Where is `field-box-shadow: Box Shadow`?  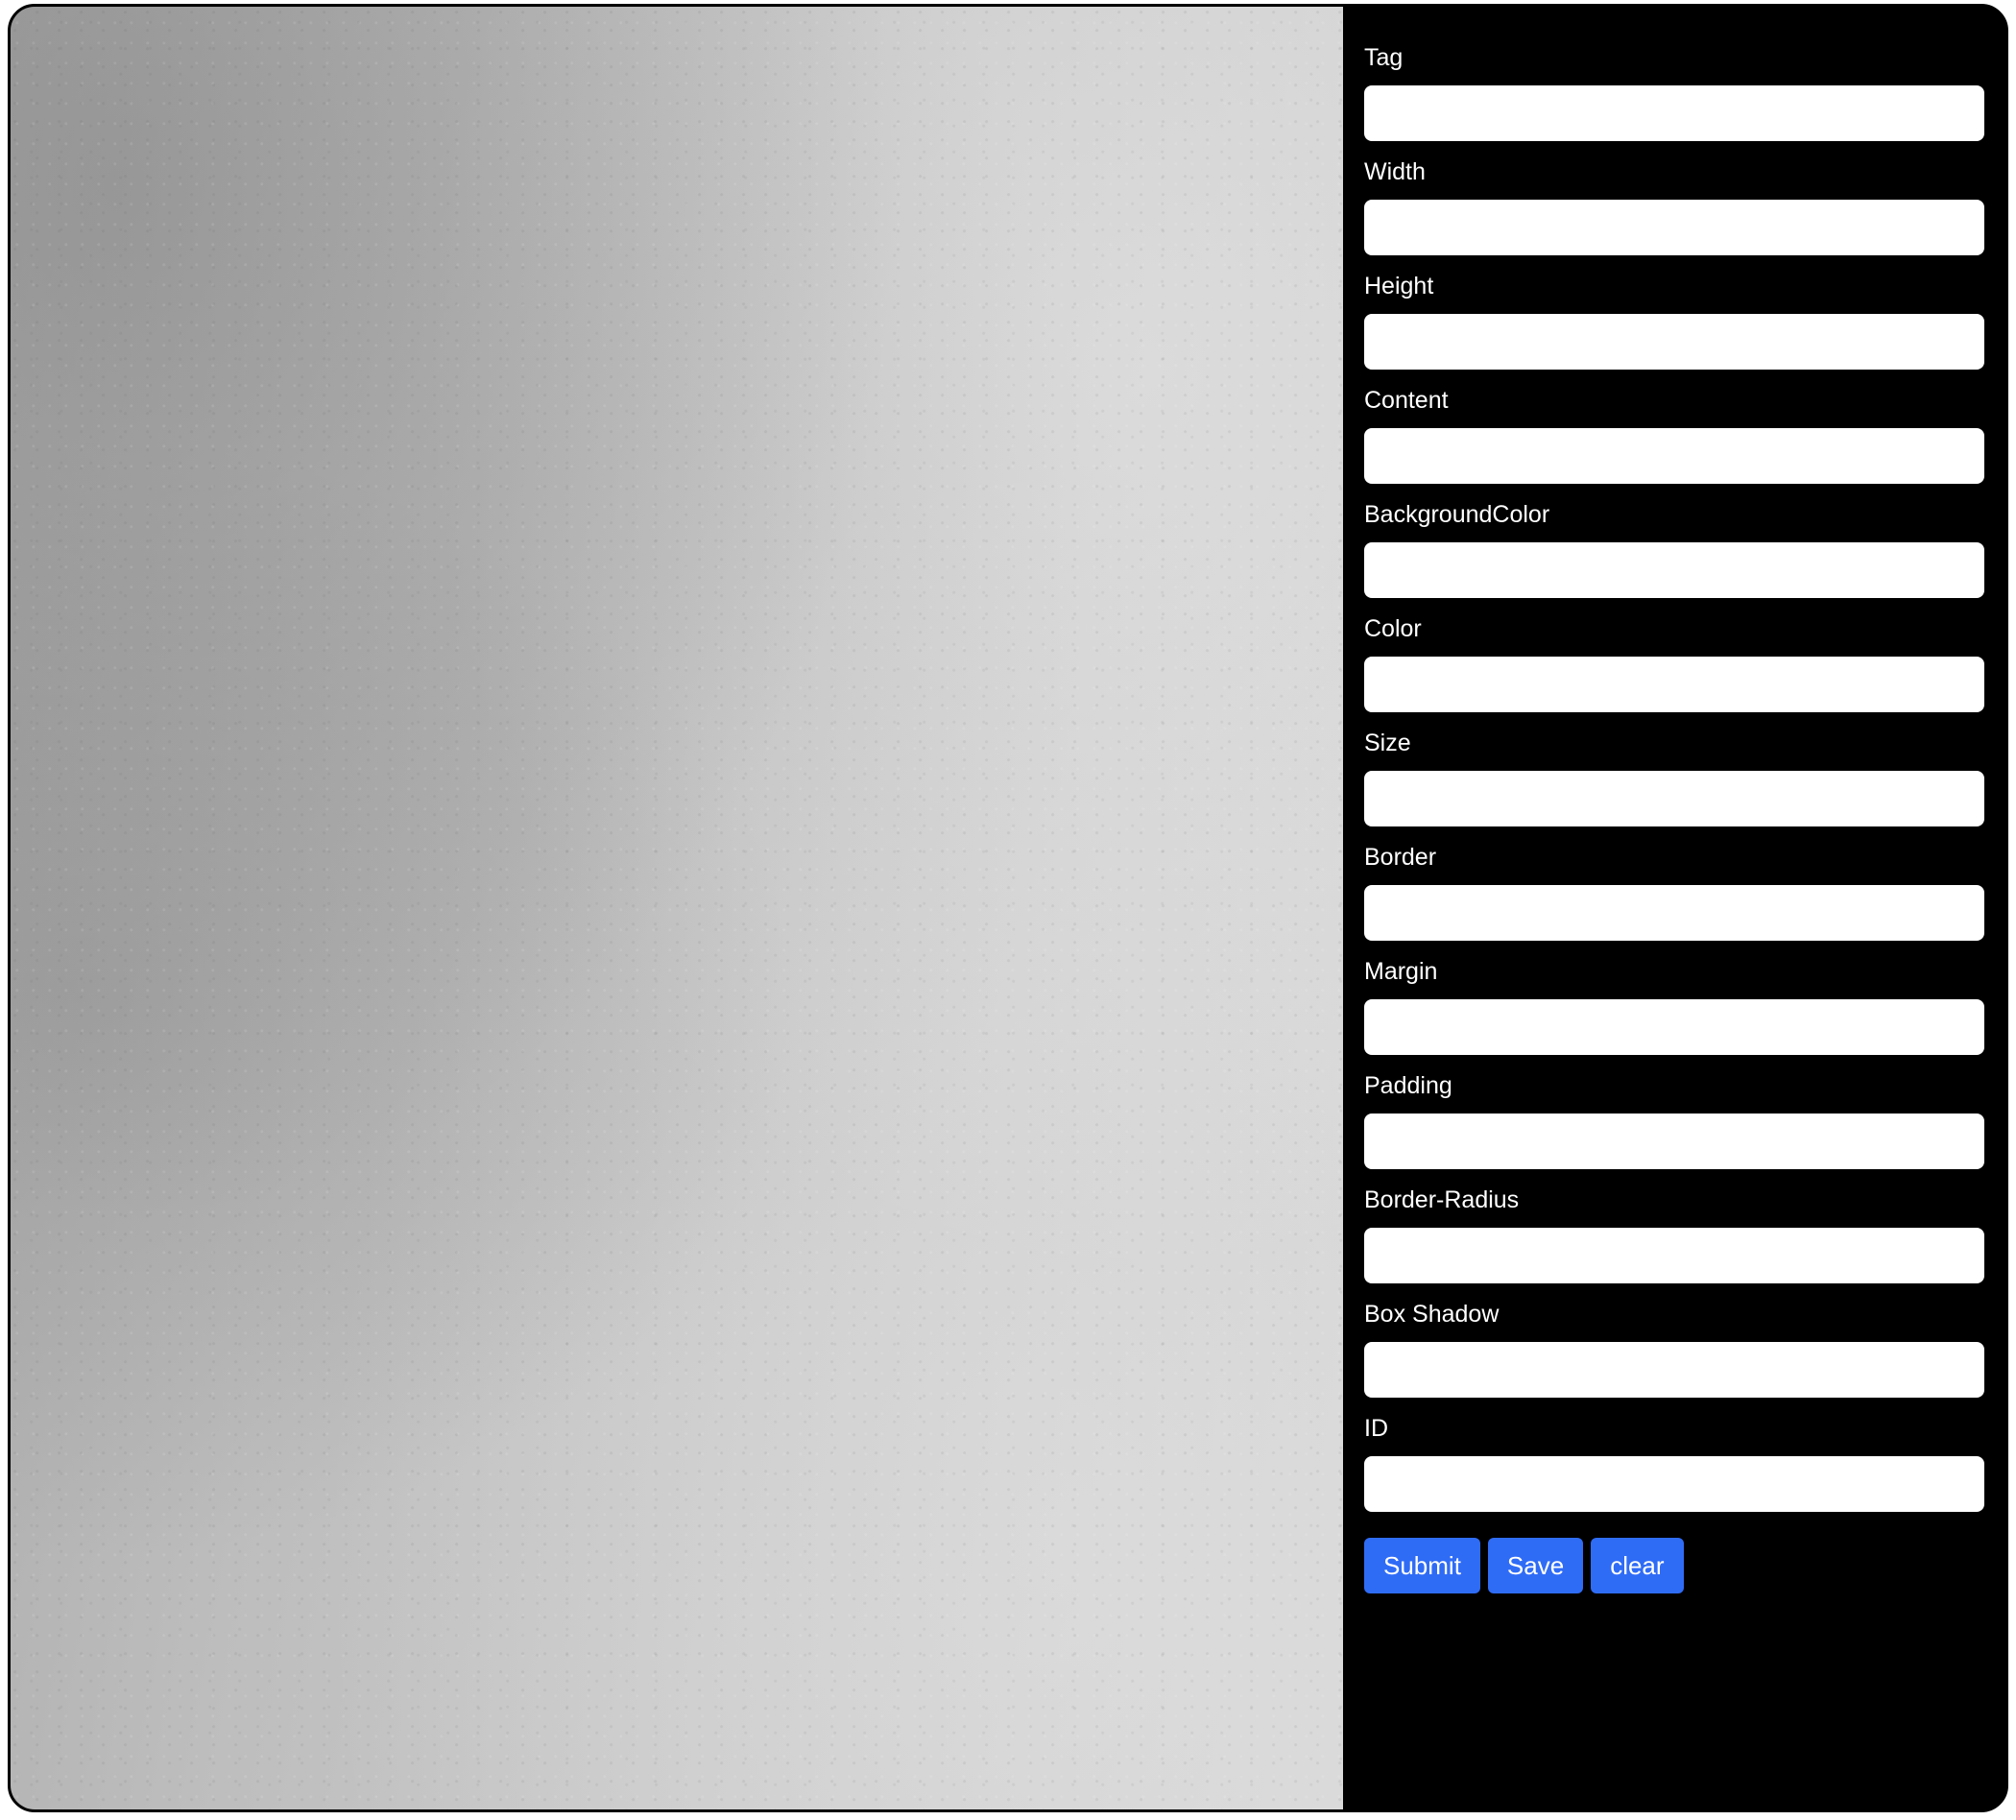
field-box-shadow: Box Shadow is located at coordinates (1674, 1349).